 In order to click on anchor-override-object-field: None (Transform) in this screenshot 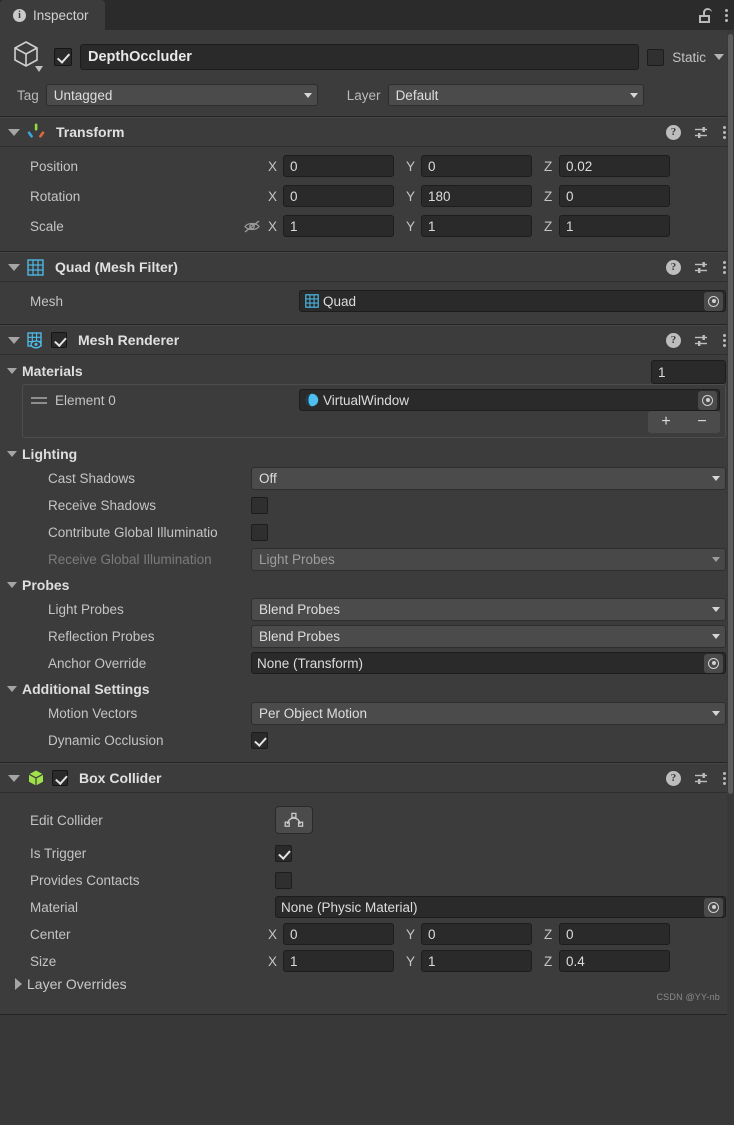, I will do `click(488, 663)`.